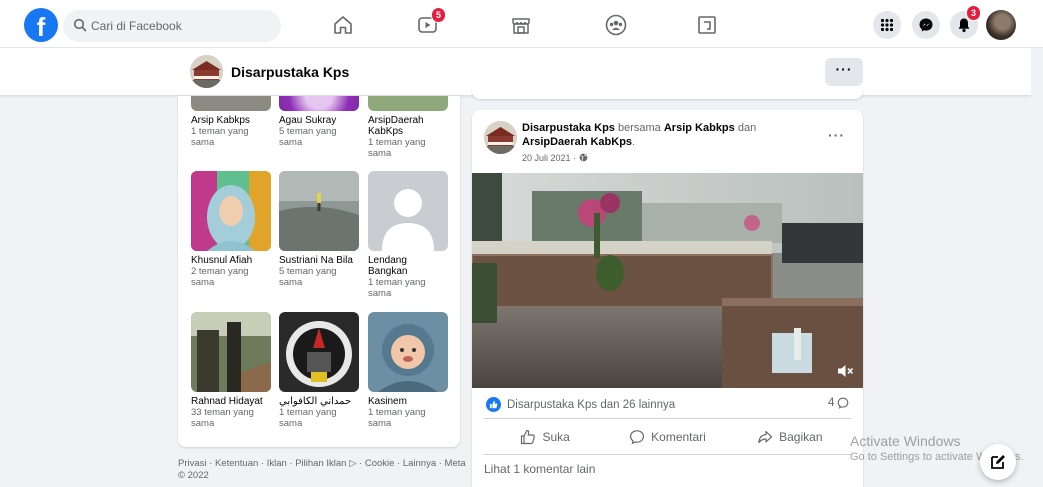 This screenshot has height=487, width=1043. I want to click on like-reaction-icon, so click(493, 404).